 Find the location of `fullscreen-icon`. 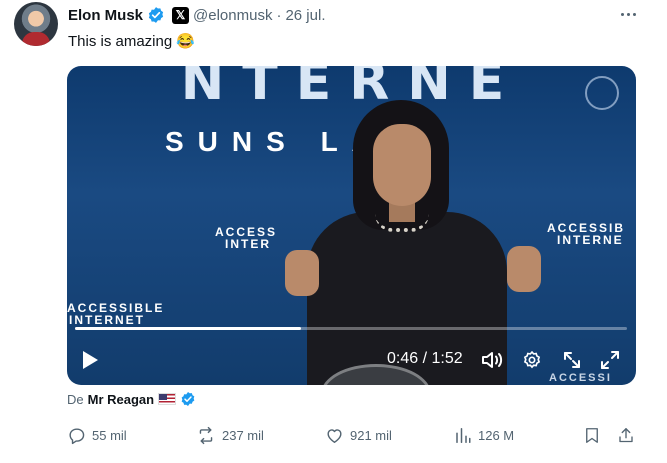

fullscreen-icon is located at coordinates (610, 360).